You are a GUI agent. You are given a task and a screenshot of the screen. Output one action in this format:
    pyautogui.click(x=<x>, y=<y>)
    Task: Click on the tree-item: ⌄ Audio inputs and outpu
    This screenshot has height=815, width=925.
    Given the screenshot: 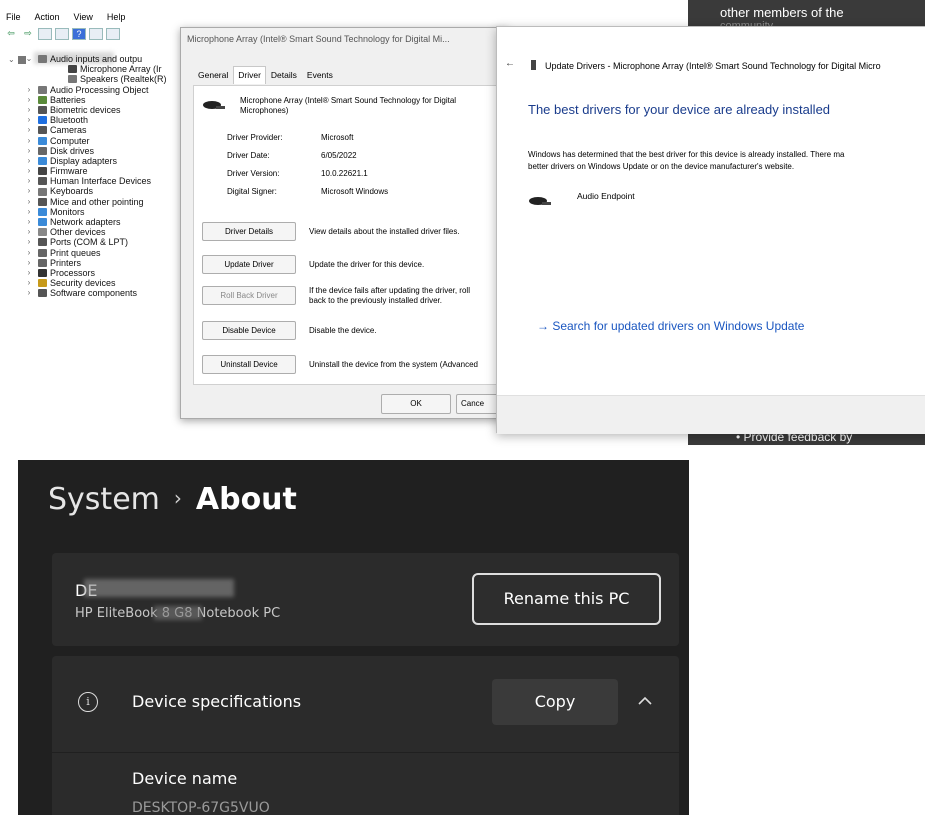 What is the action you would take?
    pyautogui.click(x=104, y=59)
    